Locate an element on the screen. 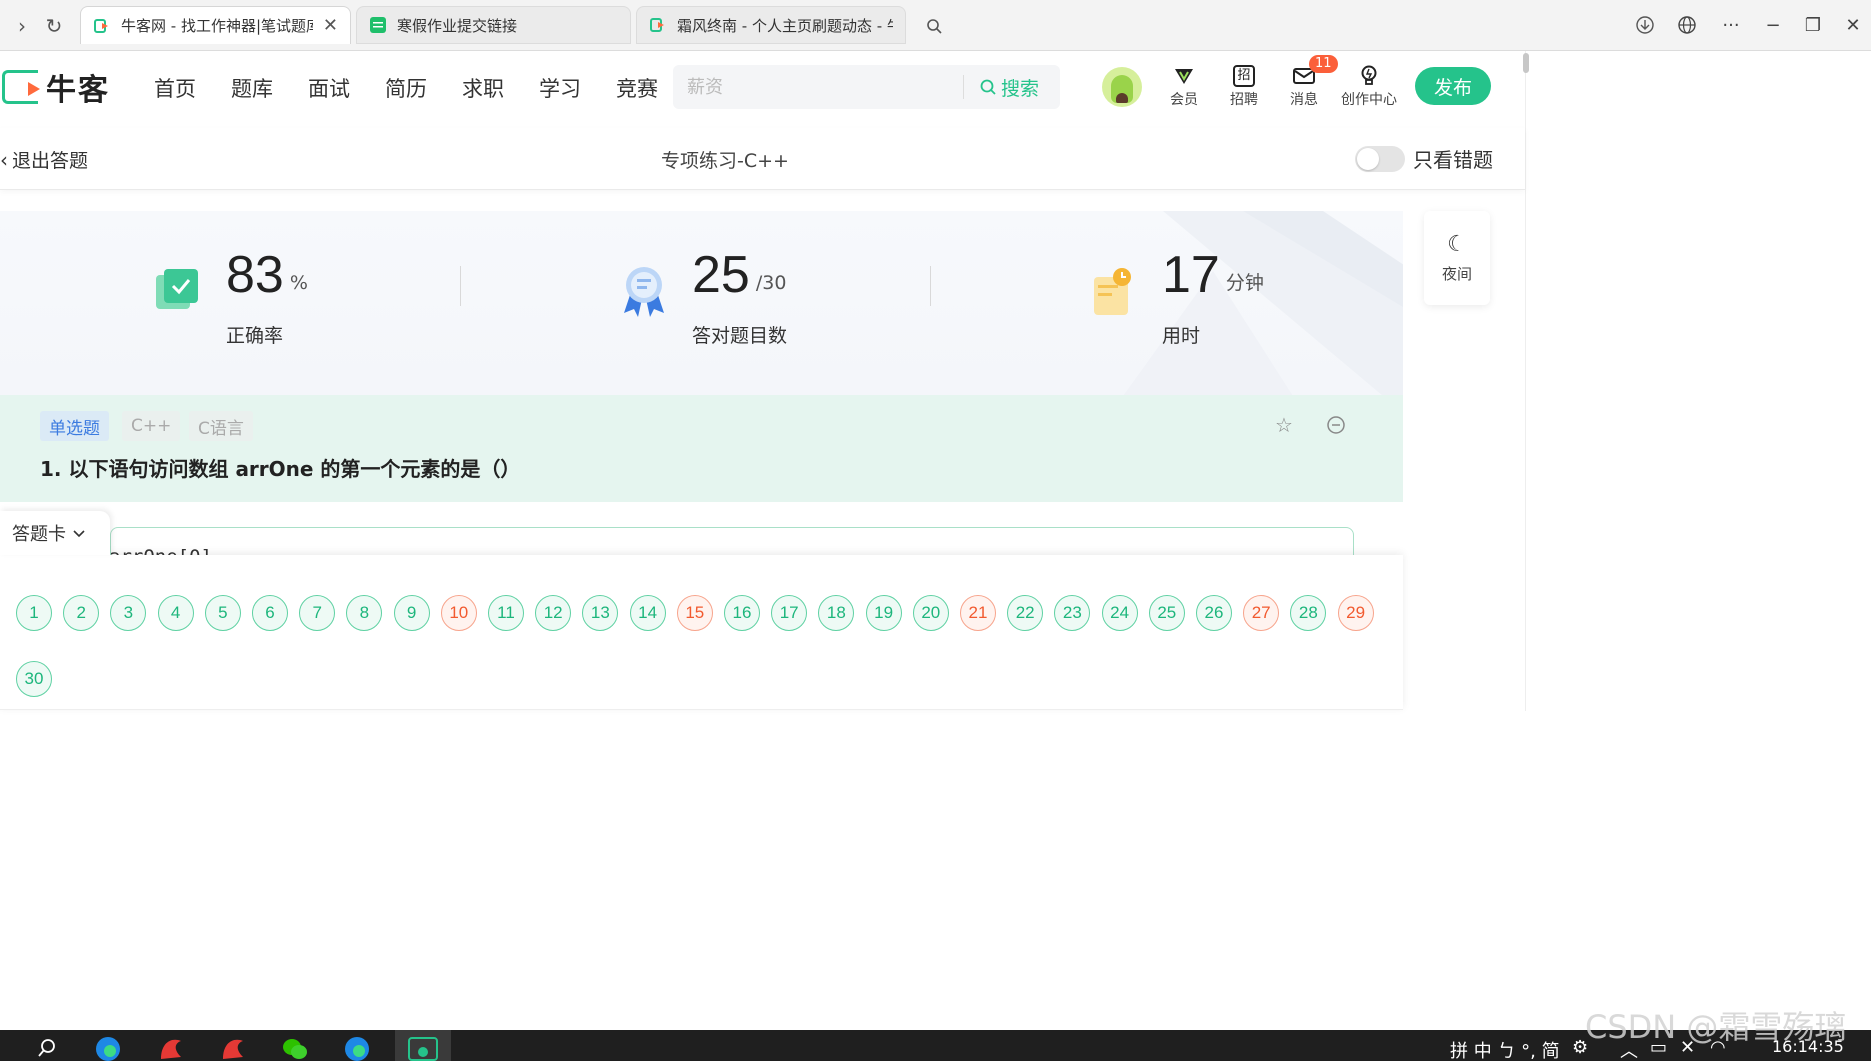 The width and height of the screenshot is (1871, 1061). time-used-unit: 分钟 is located at coordinates (1244, 283).